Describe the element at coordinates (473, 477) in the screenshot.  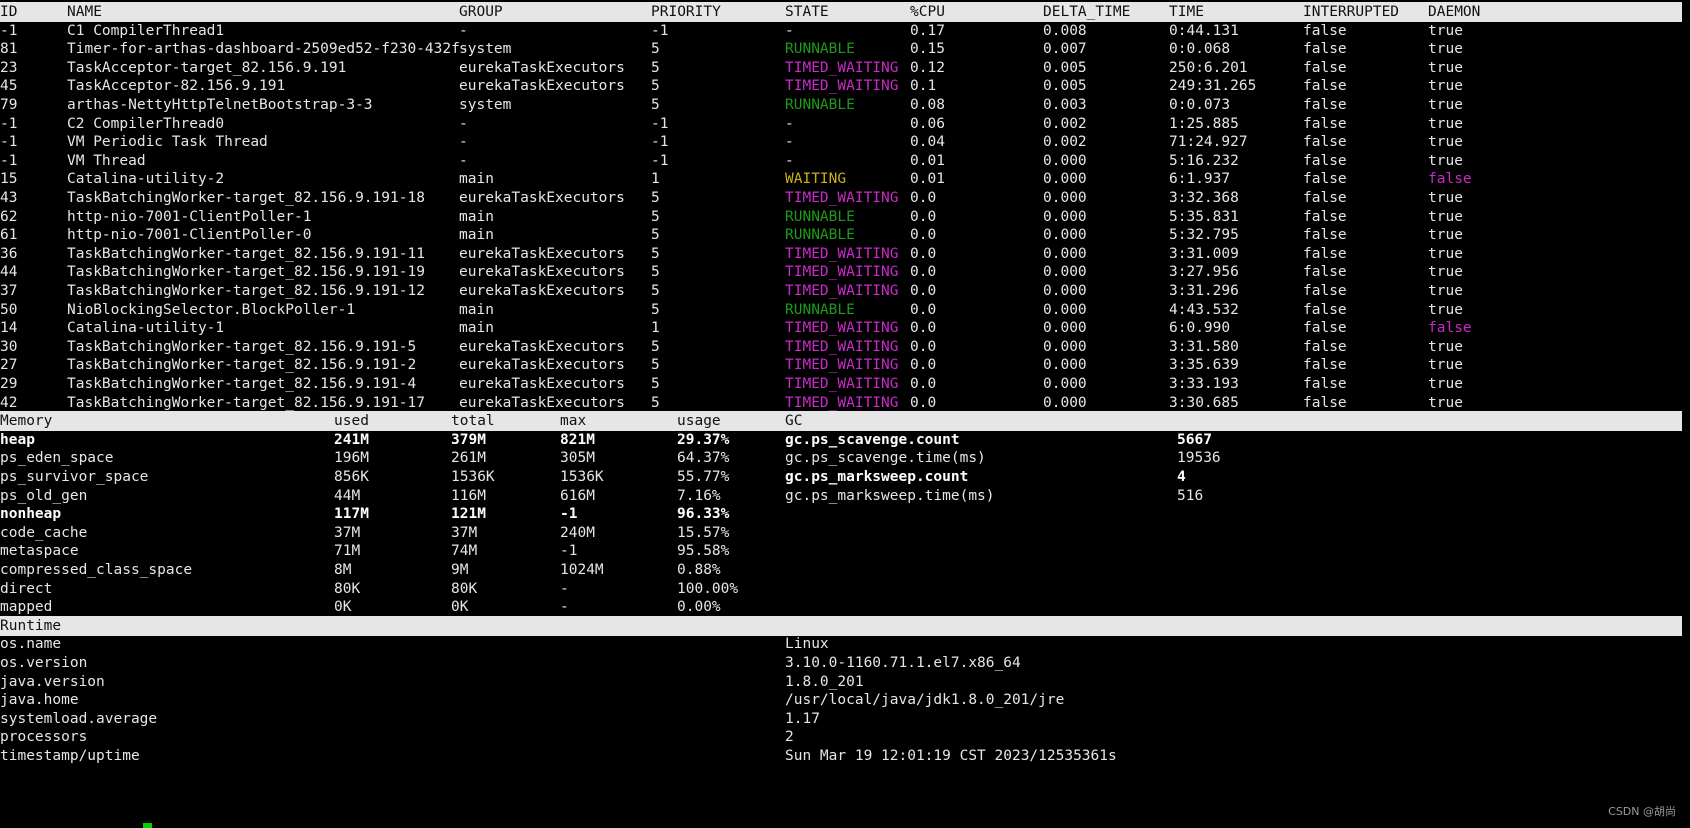
I see `memory-total: 1536K` at that location.